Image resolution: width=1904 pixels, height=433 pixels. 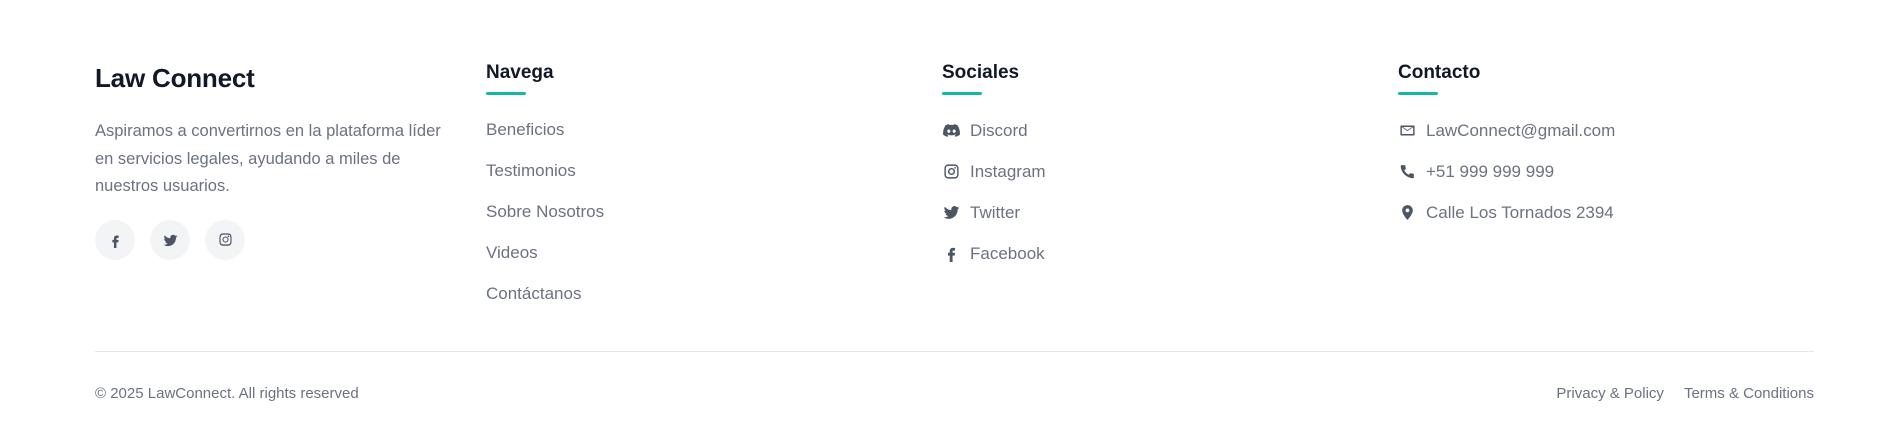 What do you see at coordinates (1749, 393) in the screenshot?
I see `terms-conditions-link: Terms & Conditions` at bounding box center [1749, 393].